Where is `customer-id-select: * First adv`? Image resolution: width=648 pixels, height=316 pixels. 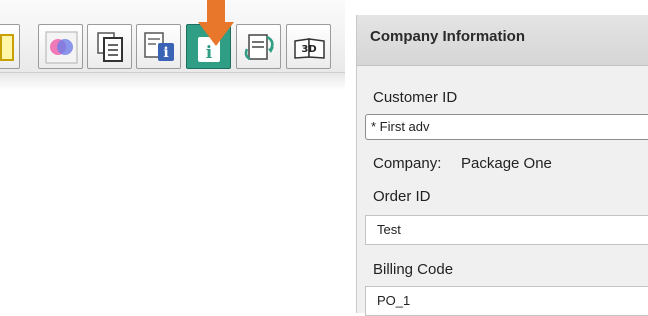
customer-id-select: * First adv is located at coordinates (506, 127).